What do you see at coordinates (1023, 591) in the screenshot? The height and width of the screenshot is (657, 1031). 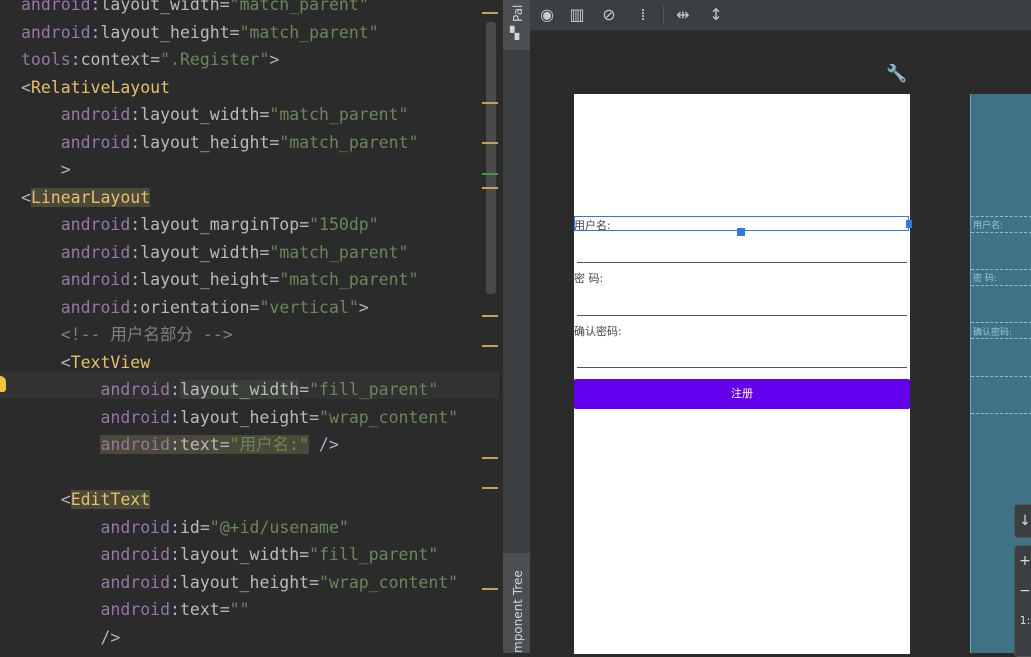 I see `zoom-out-button: −` at bounding box center [1023, 591].